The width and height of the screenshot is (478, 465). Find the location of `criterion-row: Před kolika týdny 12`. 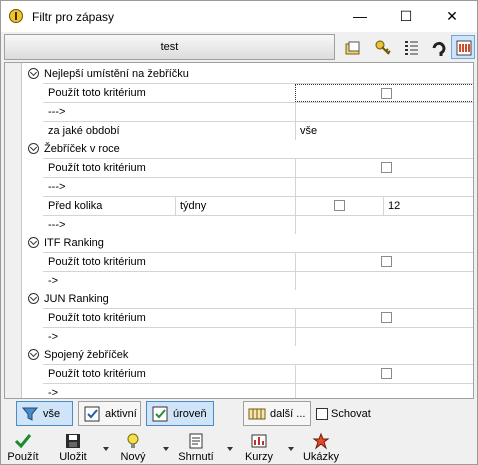

criterion-row: Před kolika týdny 12 is located at coordinates (258, 205).